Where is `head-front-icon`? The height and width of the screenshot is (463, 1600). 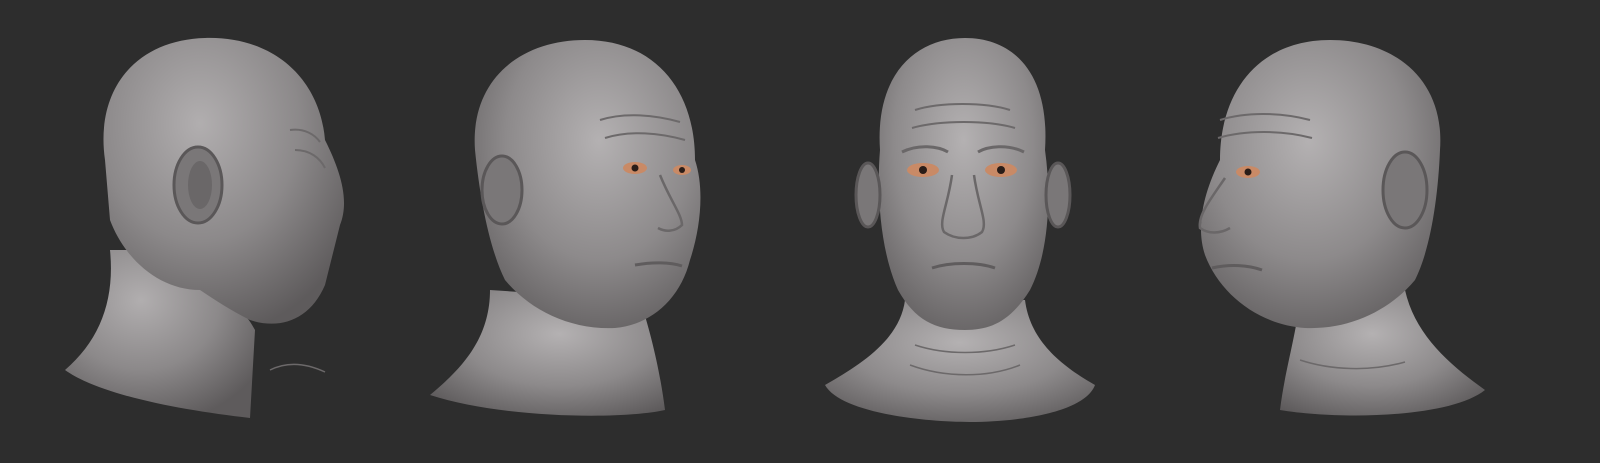
head-front-icon is located at coordinates (960, 230).